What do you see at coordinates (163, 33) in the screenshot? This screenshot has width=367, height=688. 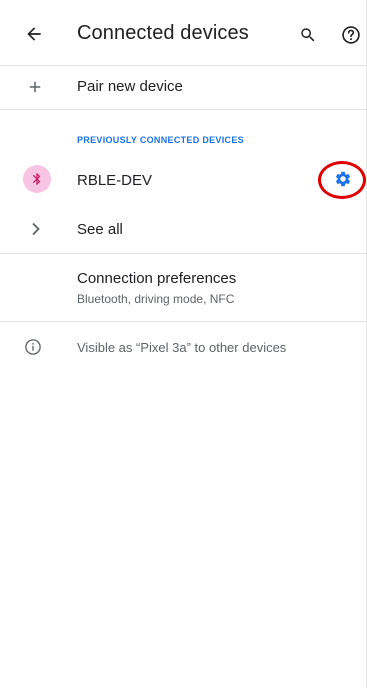 I see `page-title: Connected devices` at bounding box center [163, 33].